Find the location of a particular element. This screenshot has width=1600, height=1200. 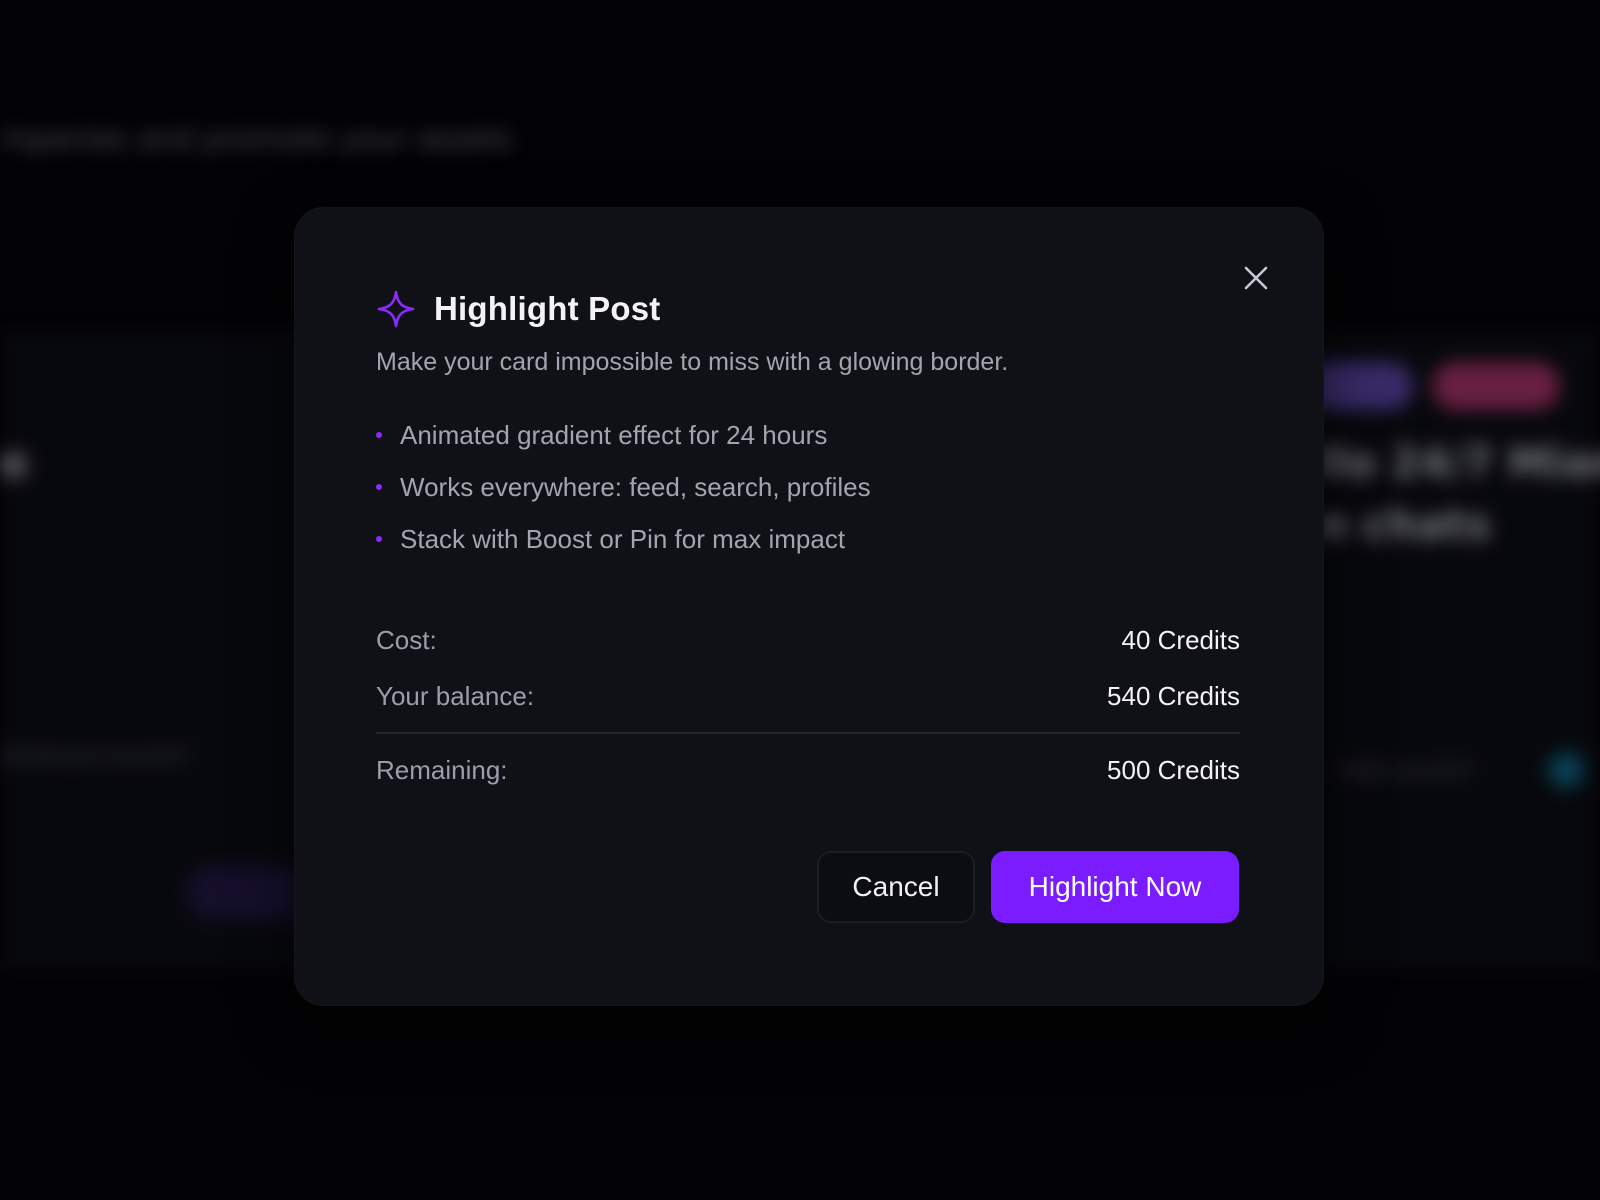

cost-value: 40 Credits is located at coordinates (1181, 639).